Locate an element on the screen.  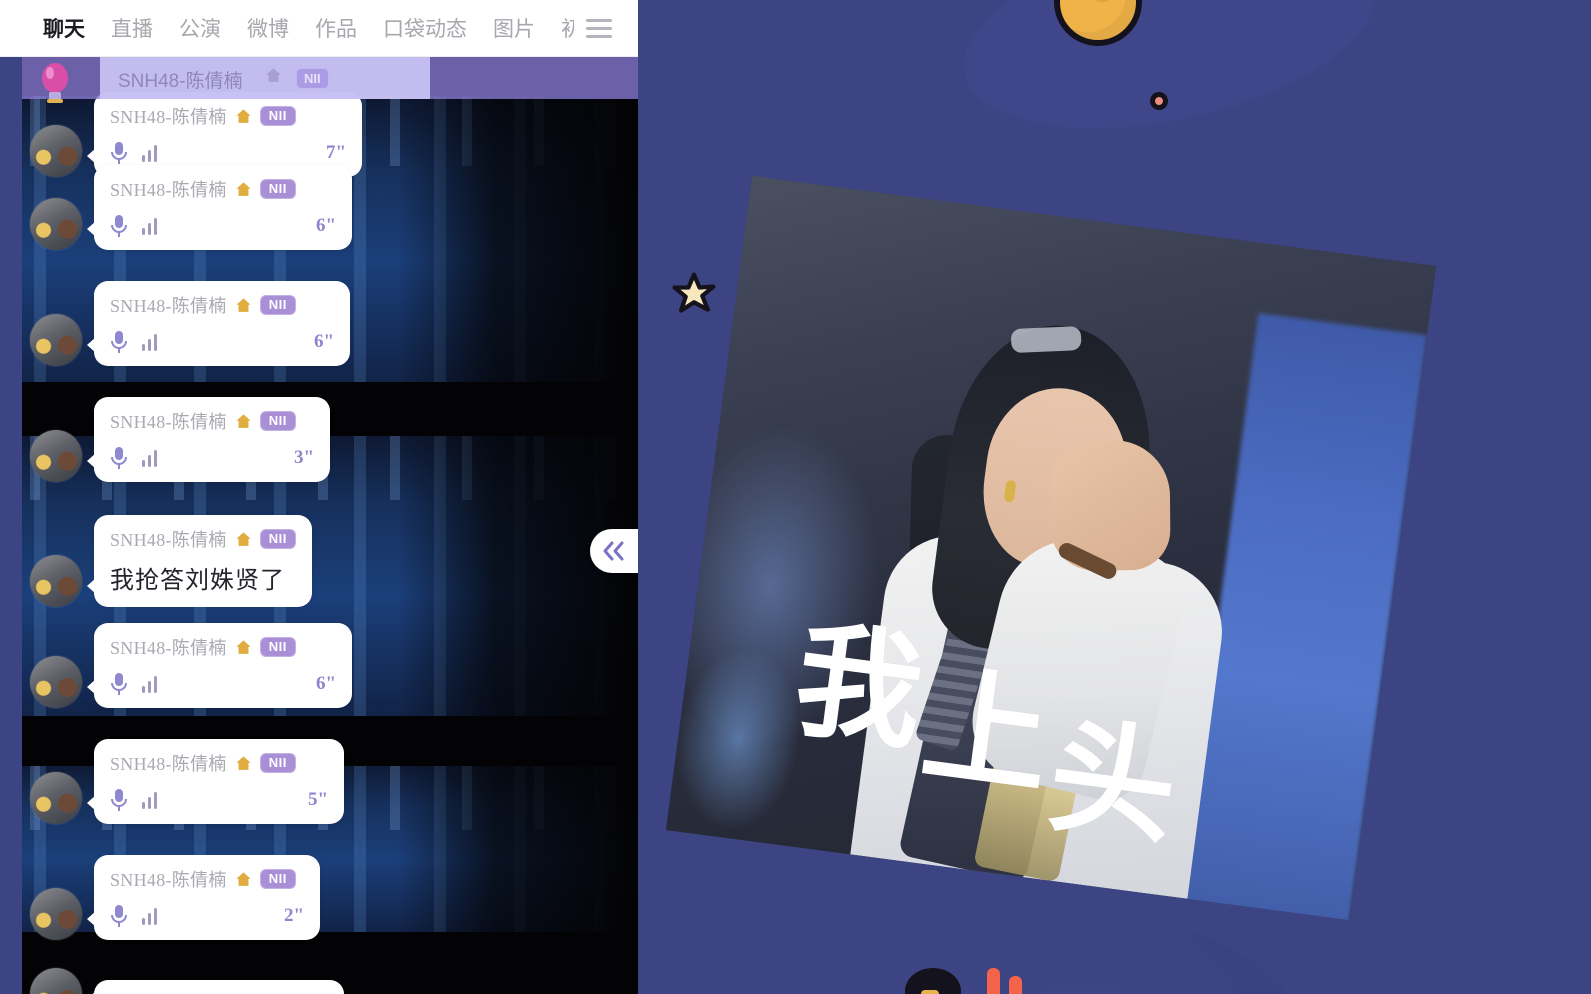
tab-chu: 初 is located at coordinates (561, 28).